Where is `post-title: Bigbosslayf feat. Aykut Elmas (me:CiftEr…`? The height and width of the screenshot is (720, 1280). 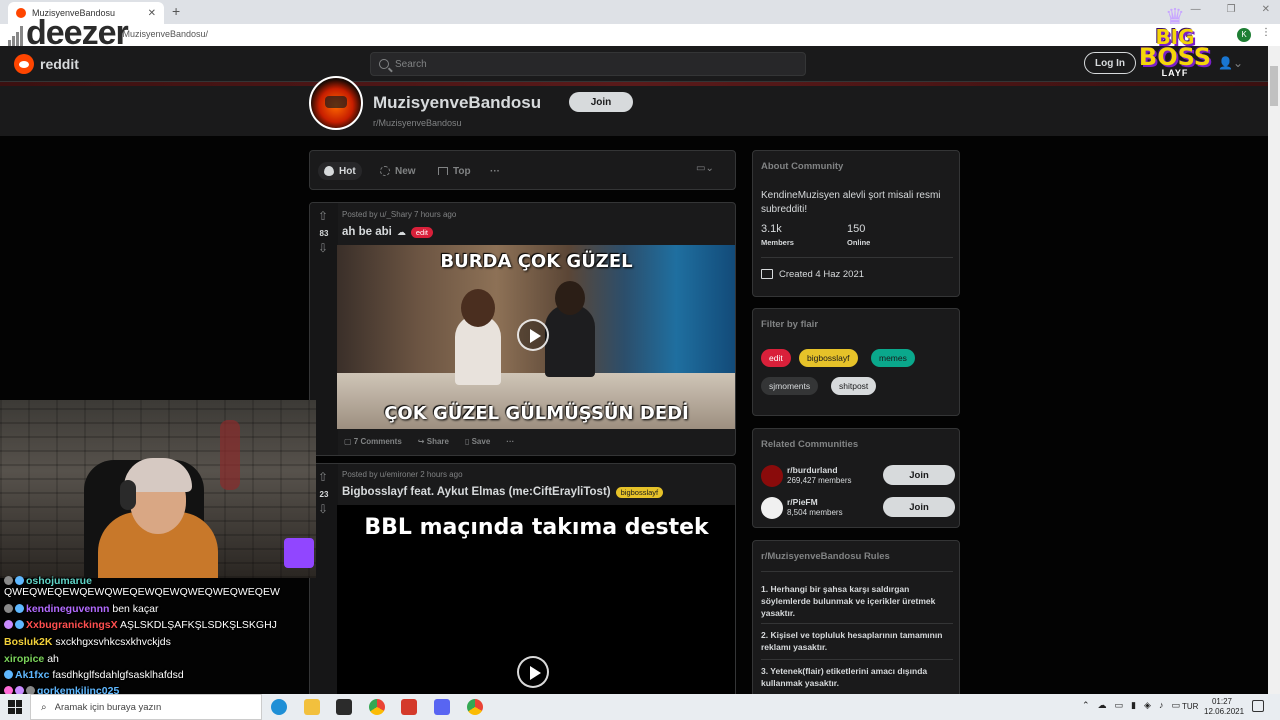
post-title: Bigbosslayf feat. Aykut Elmas (me:CiftEr… is located at coordinates (503, 492).